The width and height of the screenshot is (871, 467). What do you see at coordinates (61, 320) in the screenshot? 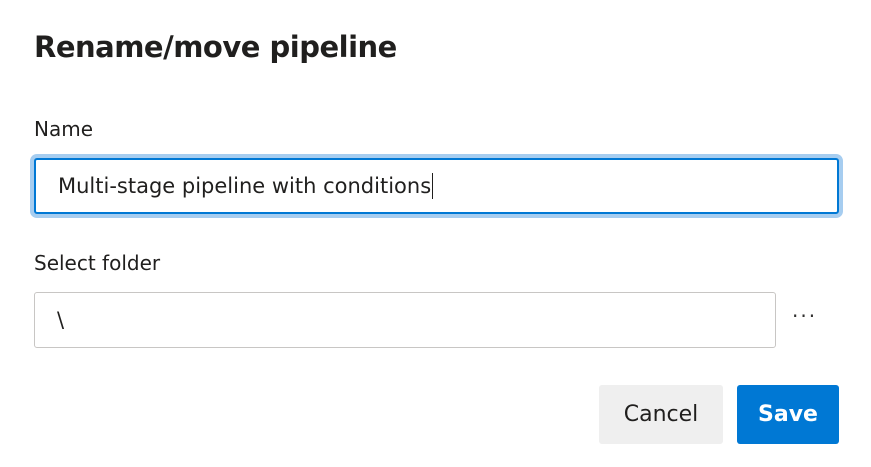
I see `folder-input-value: \` at bounding box center [61, 320].